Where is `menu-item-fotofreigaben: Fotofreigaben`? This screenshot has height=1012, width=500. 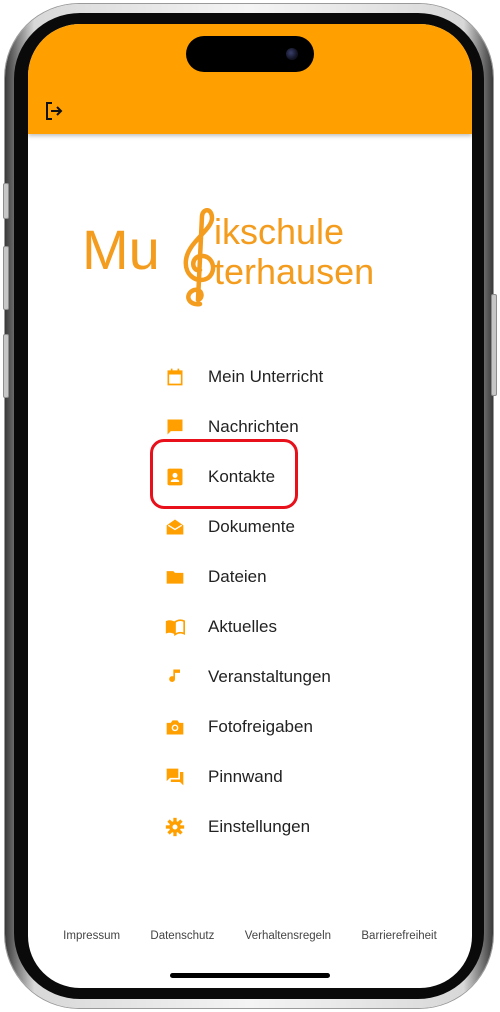
menu-item-fotofreigaben: Fotofreigaben is located at coordinates (306, 727).